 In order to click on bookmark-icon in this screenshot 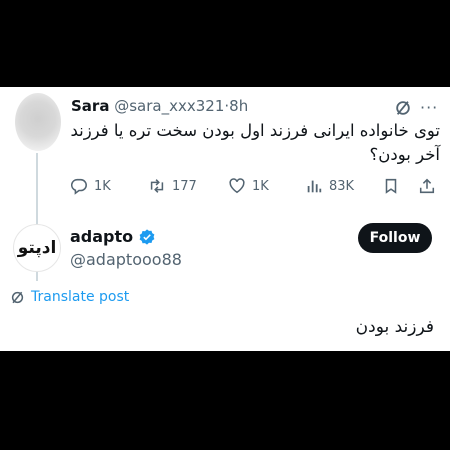, I will do `click(391, 186)`.